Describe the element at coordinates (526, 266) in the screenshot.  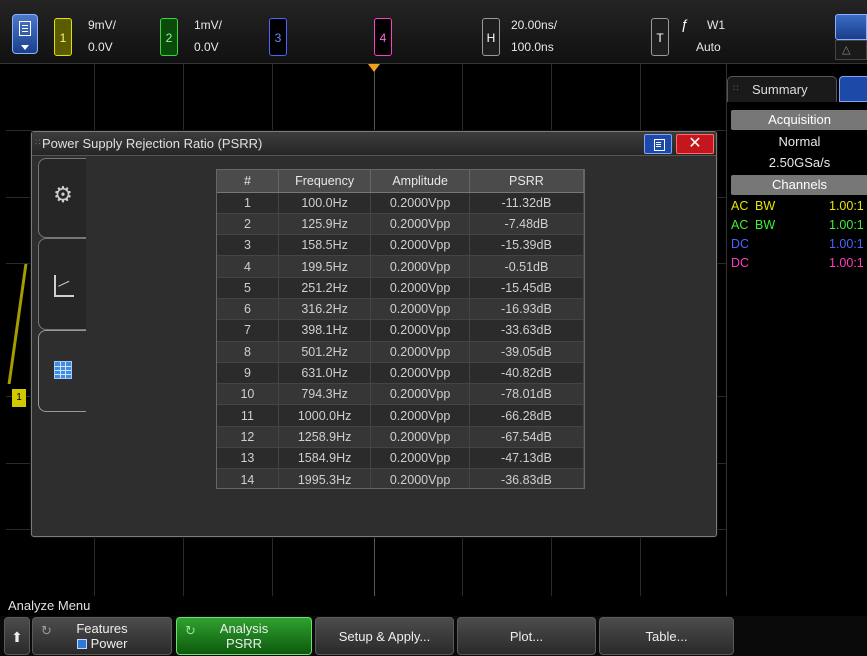
I see `cell-psrr: -0.51dB` at that location.